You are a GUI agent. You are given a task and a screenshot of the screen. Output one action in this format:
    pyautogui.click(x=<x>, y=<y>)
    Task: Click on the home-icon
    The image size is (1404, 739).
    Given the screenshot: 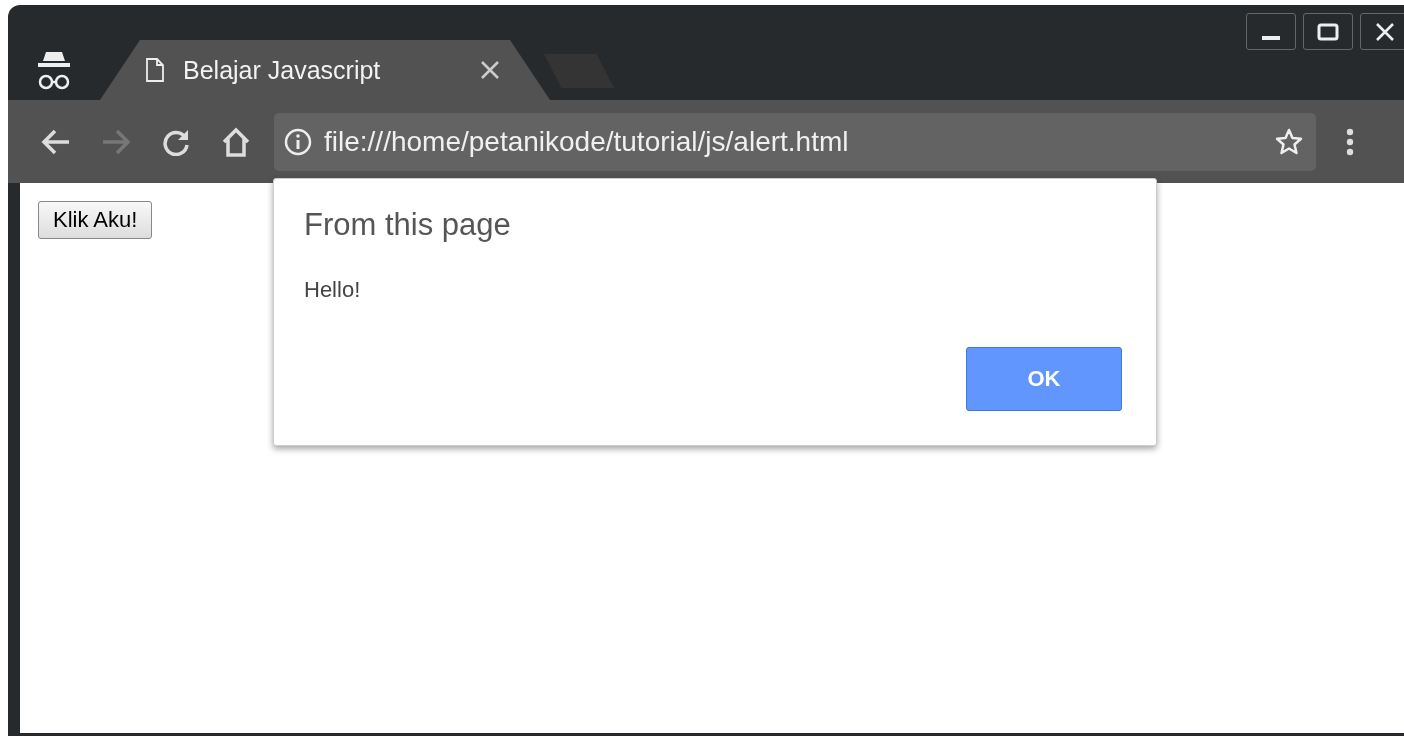 What is the action you would take?
    pyautogui.click(x=236, y=141)
    